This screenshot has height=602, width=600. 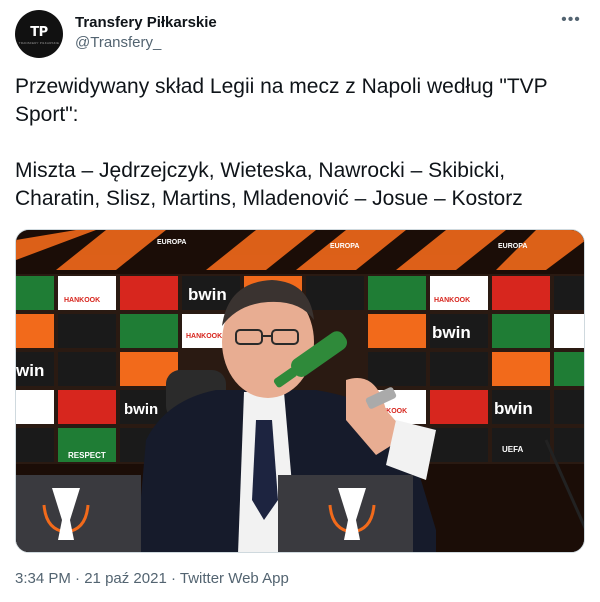 I want to click on svg-text: UEFA, so click(x=513, y=449).